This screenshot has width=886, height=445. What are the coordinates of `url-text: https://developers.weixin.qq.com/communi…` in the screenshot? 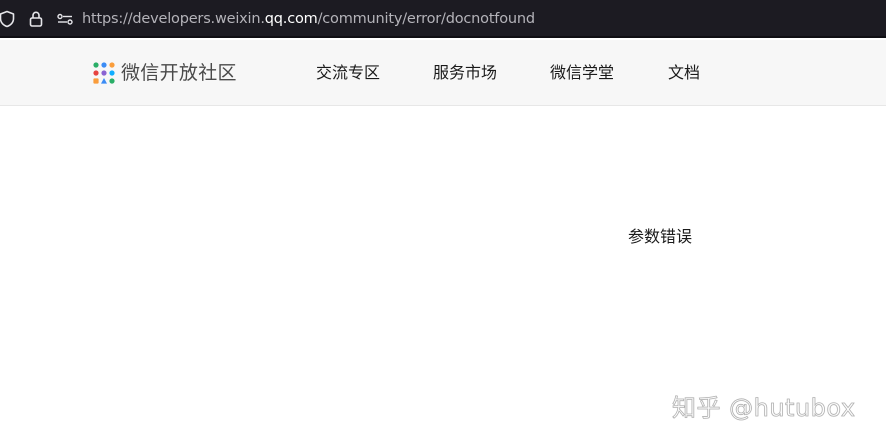 It's located at (308, 19).